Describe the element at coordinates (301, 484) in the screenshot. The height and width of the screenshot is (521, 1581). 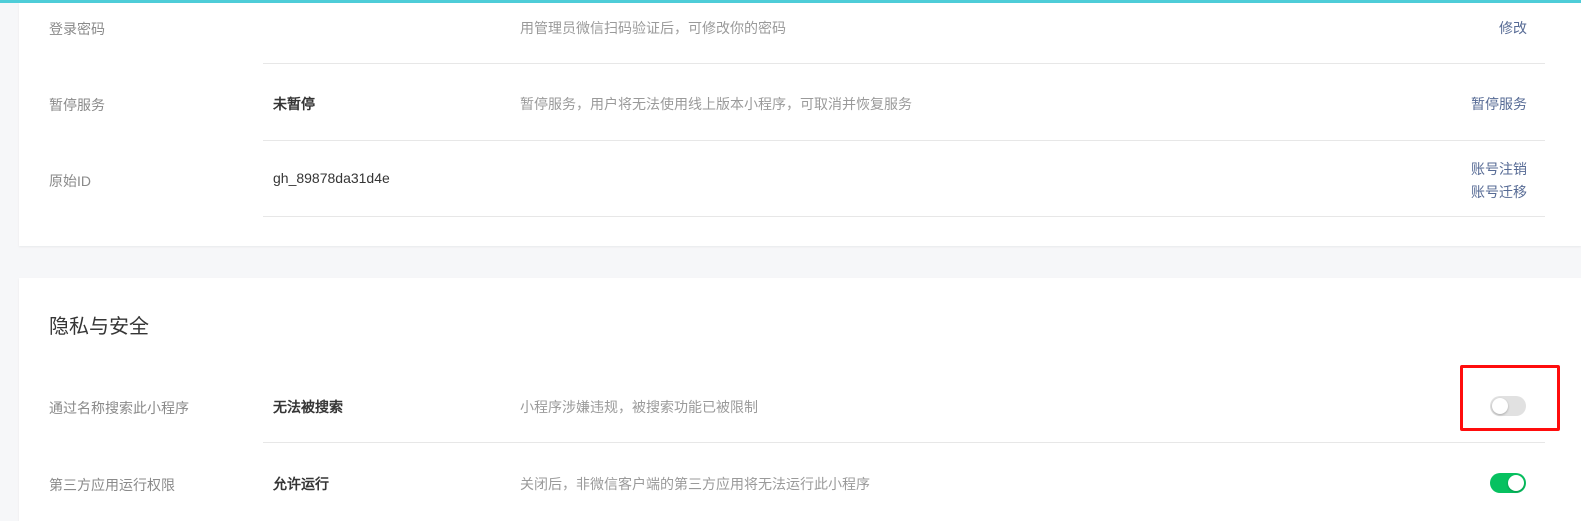
I see `row-value: 允许运行` at that location.